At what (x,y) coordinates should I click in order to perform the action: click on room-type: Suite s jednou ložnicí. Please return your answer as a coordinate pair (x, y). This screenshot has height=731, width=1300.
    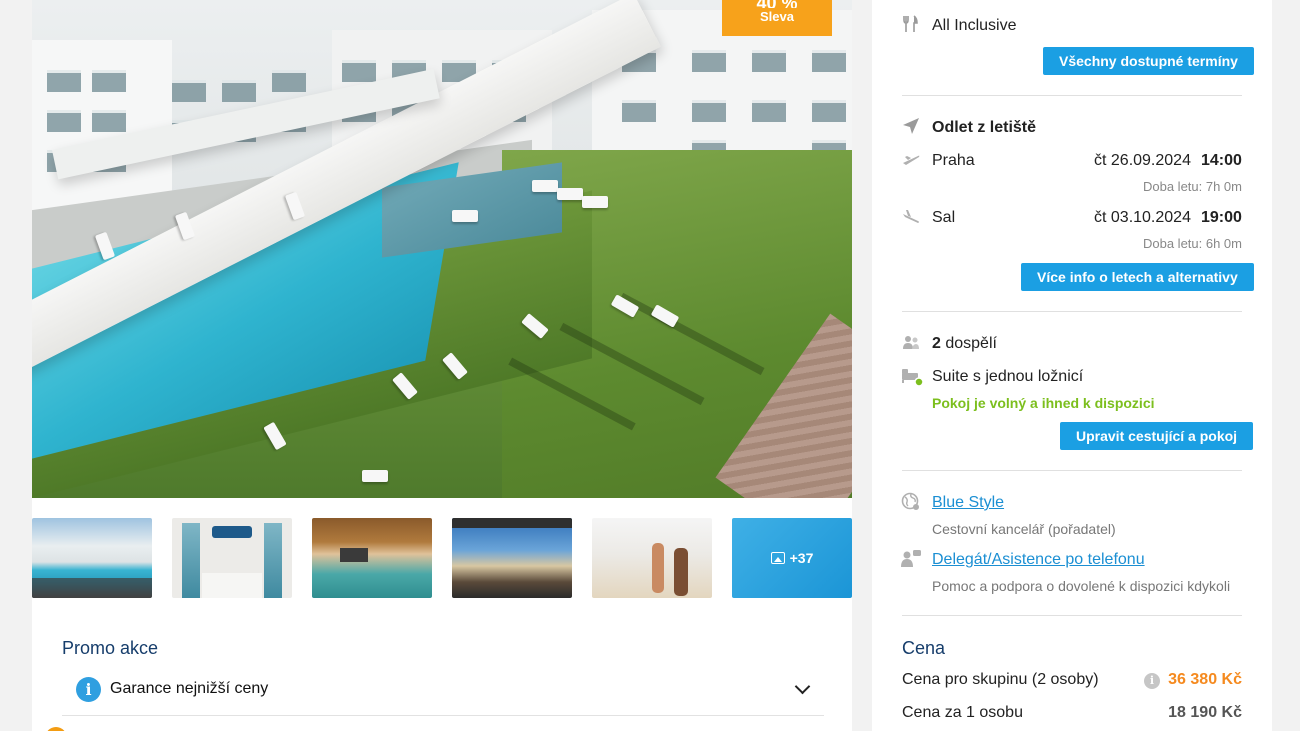
    Looking at the image, I should click on (1008, 376).